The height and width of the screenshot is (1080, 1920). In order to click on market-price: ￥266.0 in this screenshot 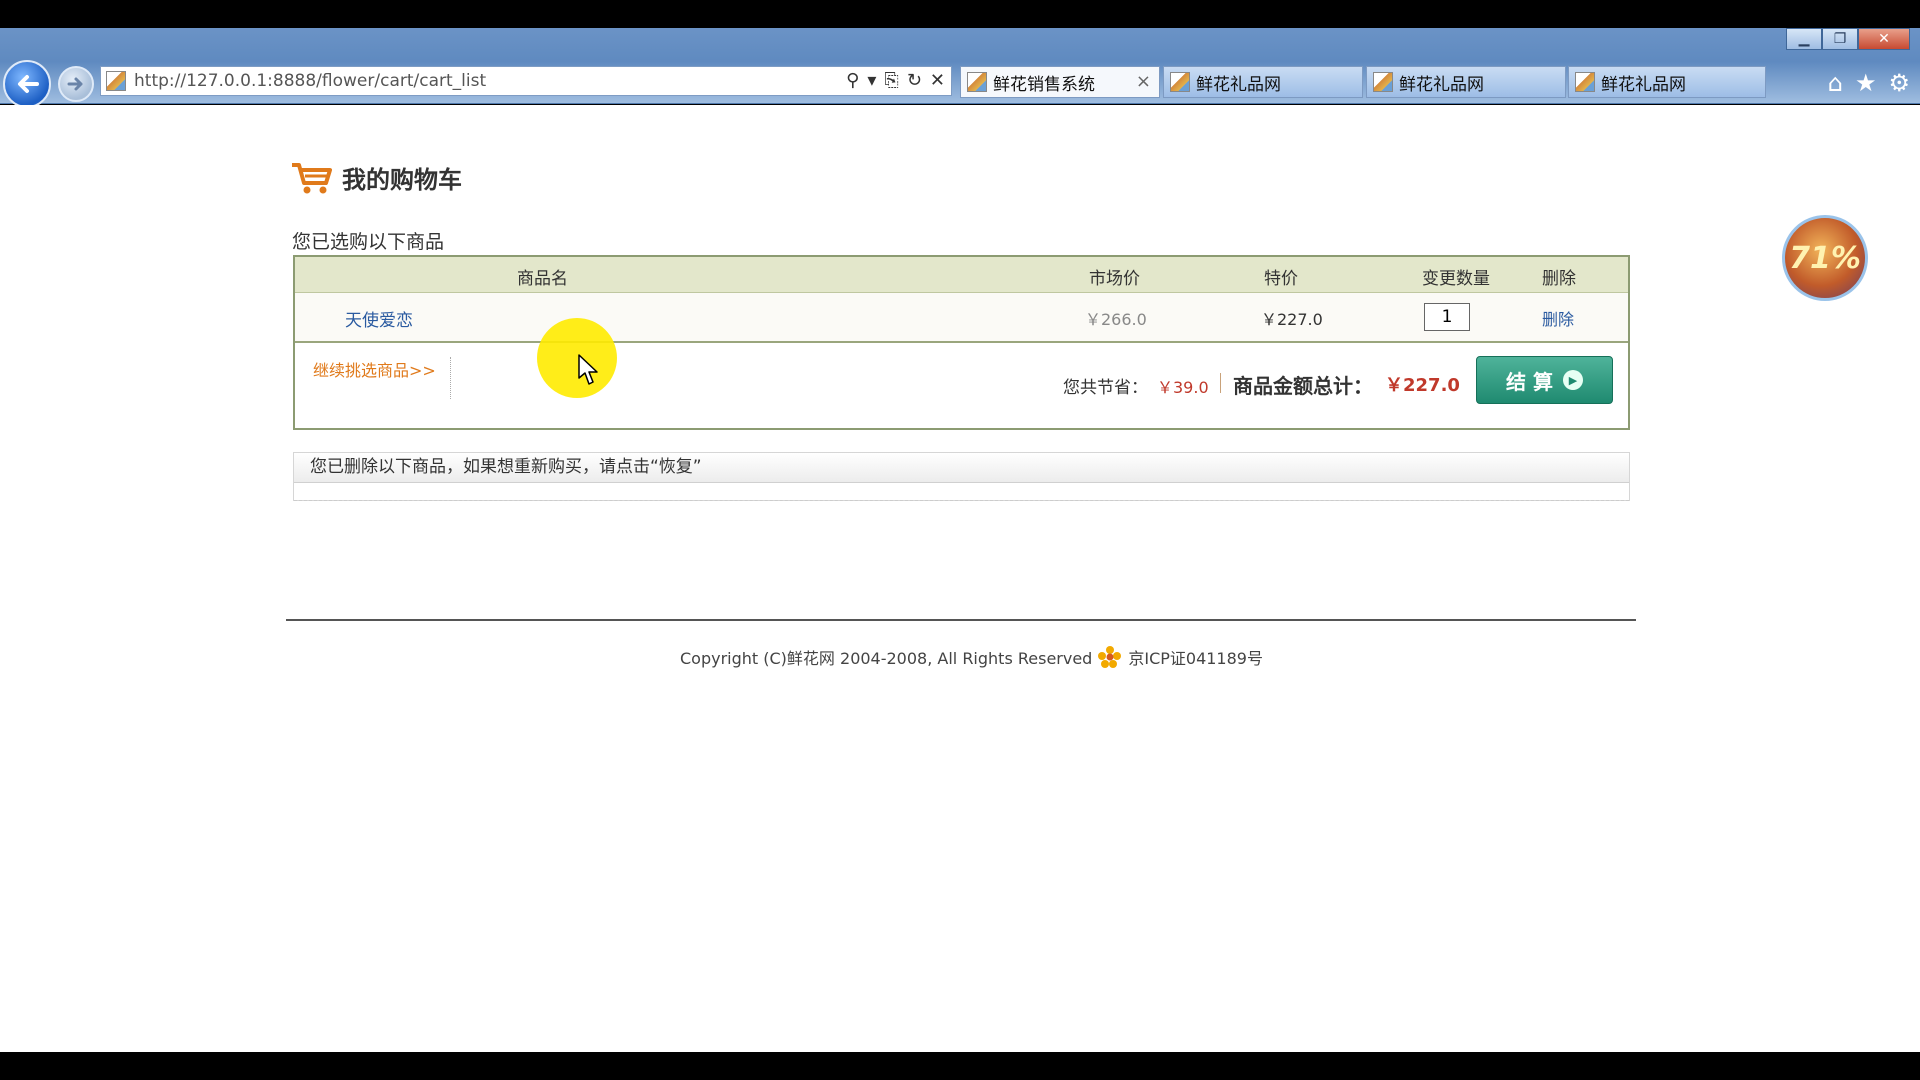, I will do `click(1116, 319)`.